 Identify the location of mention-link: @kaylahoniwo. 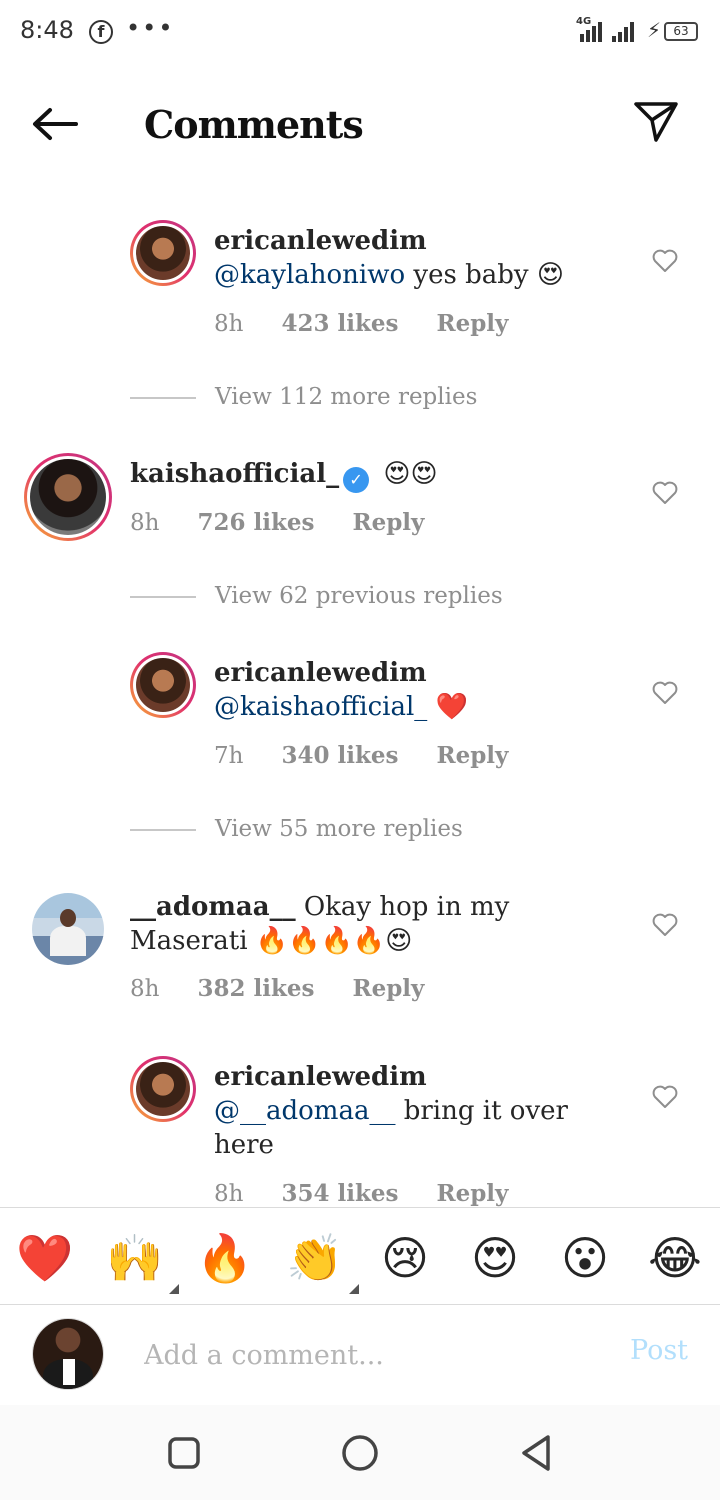
(309, 275).